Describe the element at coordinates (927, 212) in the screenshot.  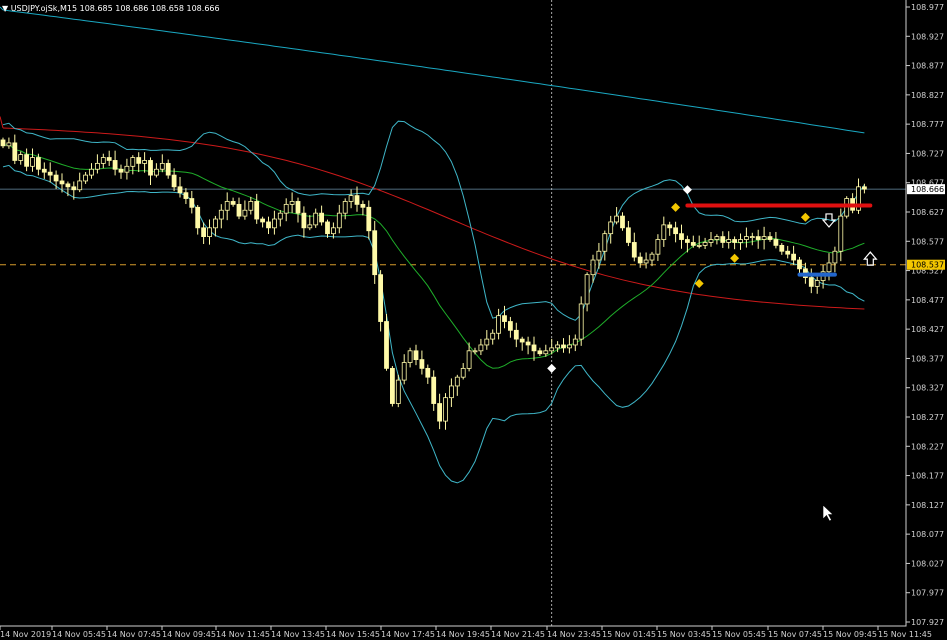
I see `y-tick-label: 108.627` at that location.